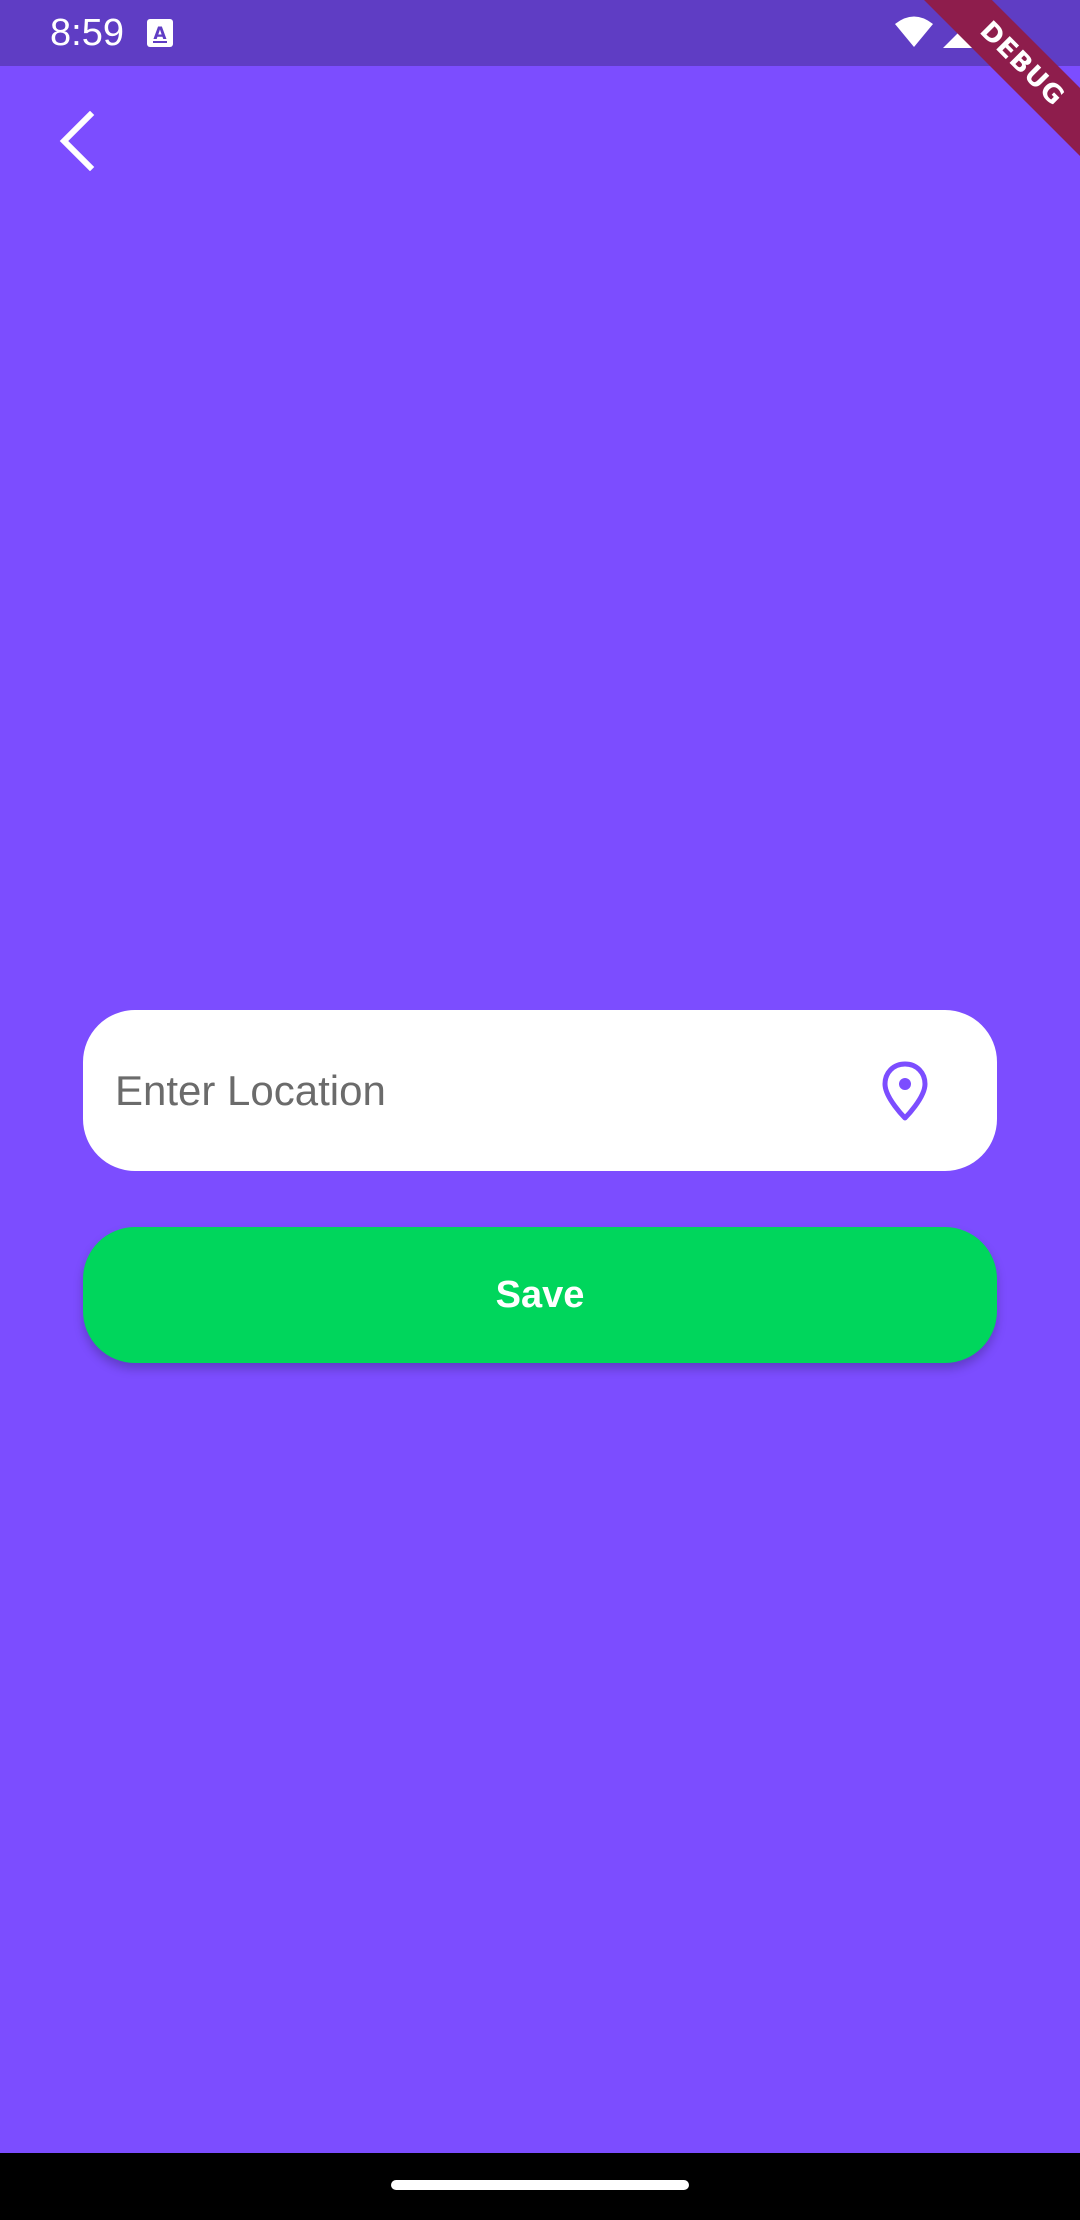 This screenshot has height=2220, width=1080. I want to click on chevron-left-icon, so click(76, 143).